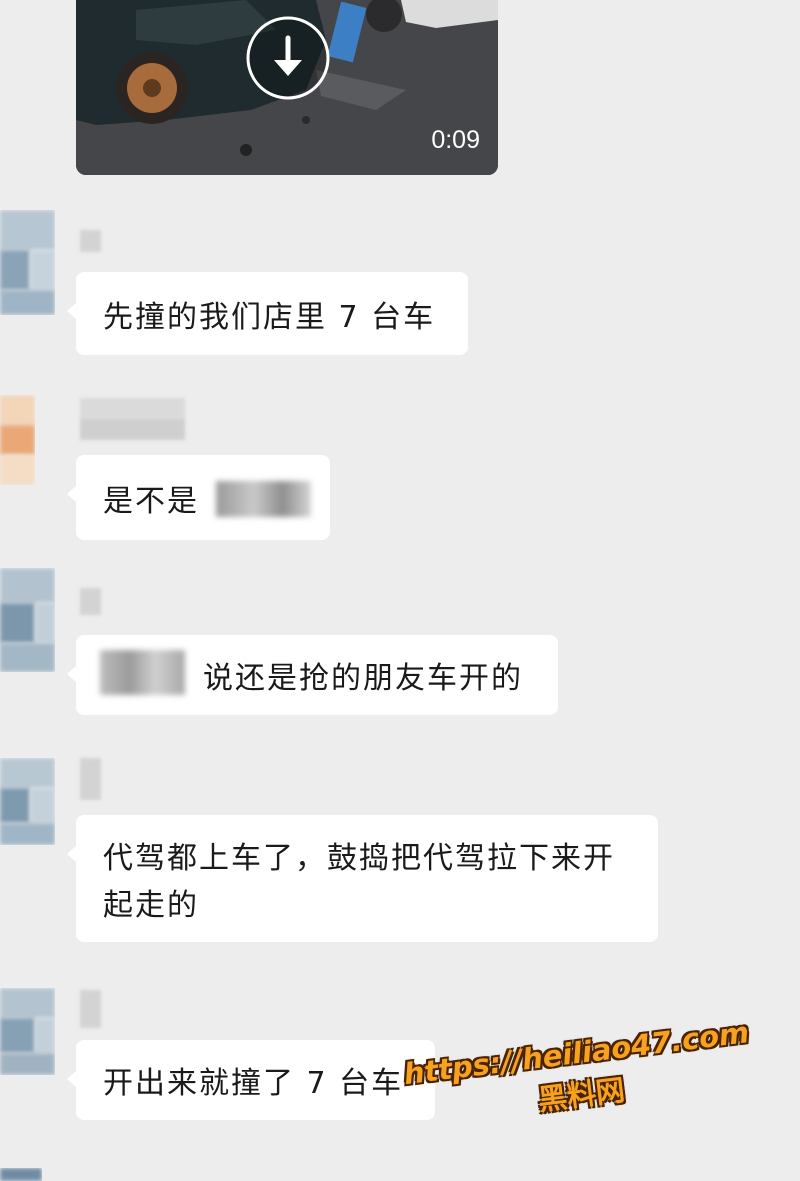  I want to click on video-duration: 0:09, so click(455, 140).